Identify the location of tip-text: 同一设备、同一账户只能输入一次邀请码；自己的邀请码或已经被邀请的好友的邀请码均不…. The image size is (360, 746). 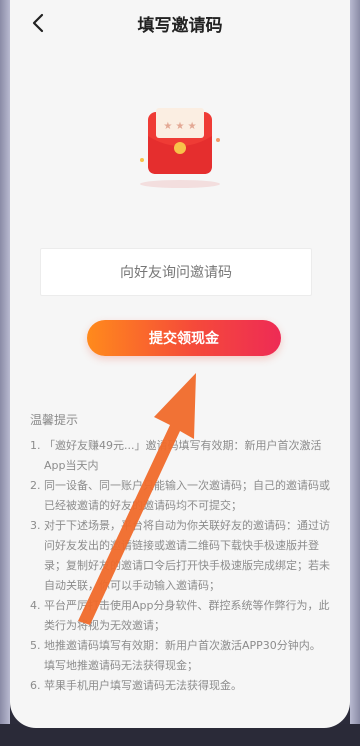
(187, 495).